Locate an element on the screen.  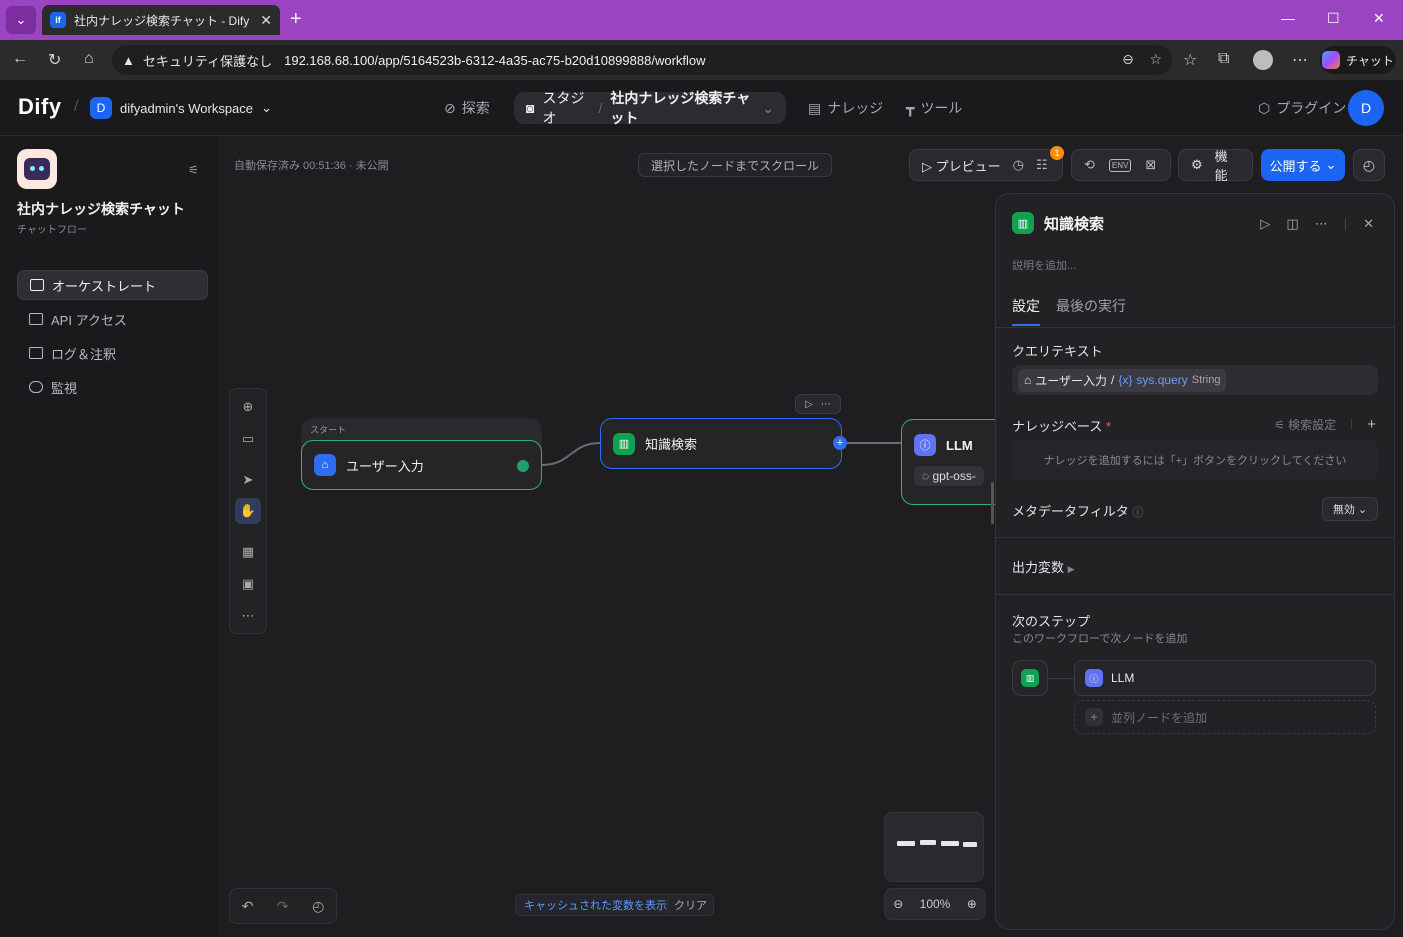
output-vars-toggle: 出力変数 ▶ is located at coordinates (1043, 566).